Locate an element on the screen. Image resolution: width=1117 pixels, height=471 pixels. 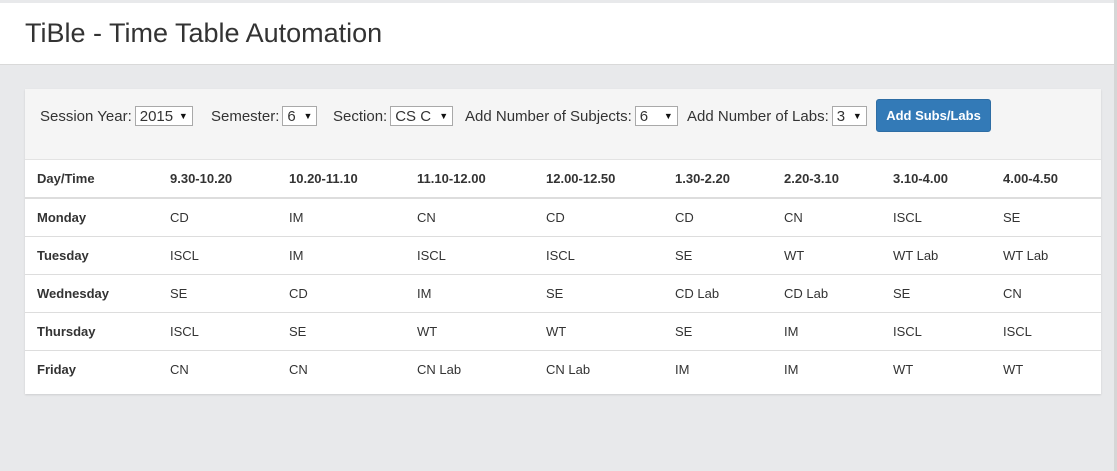
column-header-time-slot: 10.20-11.10 is located at coordinates (341, 179).